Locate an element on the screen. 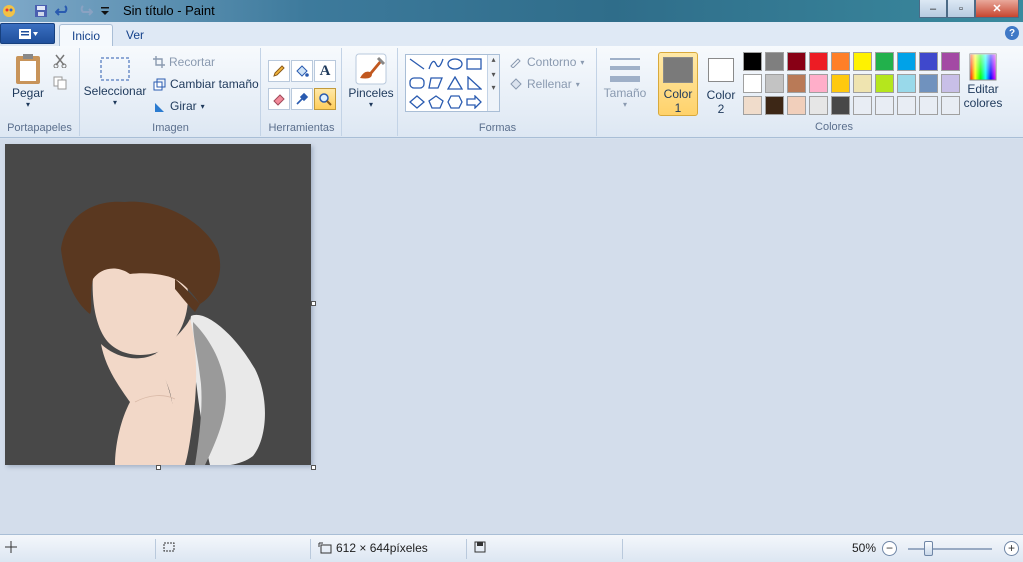  shapes-gallery: ▴ ▾ ▾ is located at coordinates (452, 83).